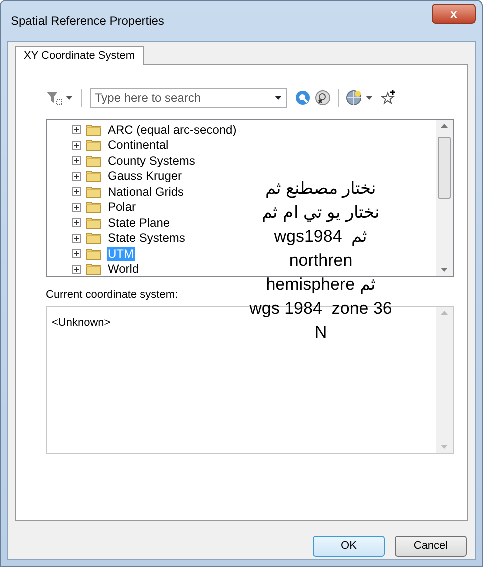 The width and height of the screenshot is (483, 567). Describe the element at coordinates (79, 55) in the screenshot. I see `tab: XY Coordinate System` at that location.